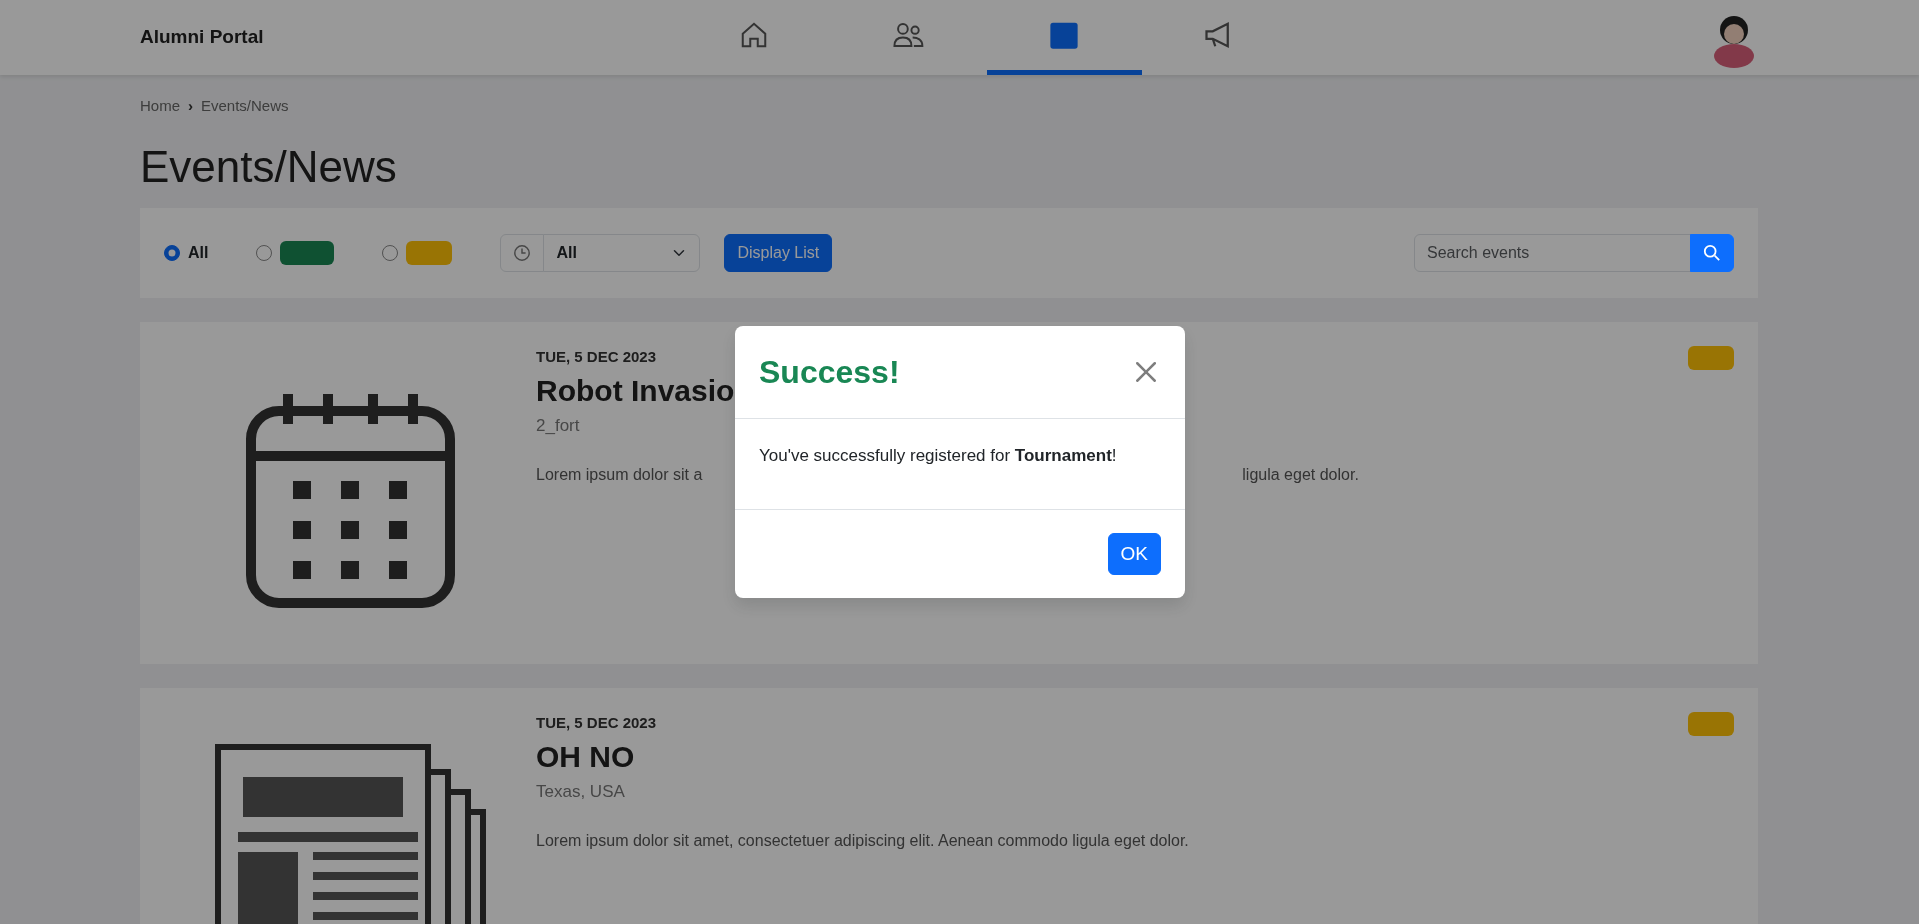 This screenshot has height=924, width=1919. I want to click on search-icon, so click(1712, 253).